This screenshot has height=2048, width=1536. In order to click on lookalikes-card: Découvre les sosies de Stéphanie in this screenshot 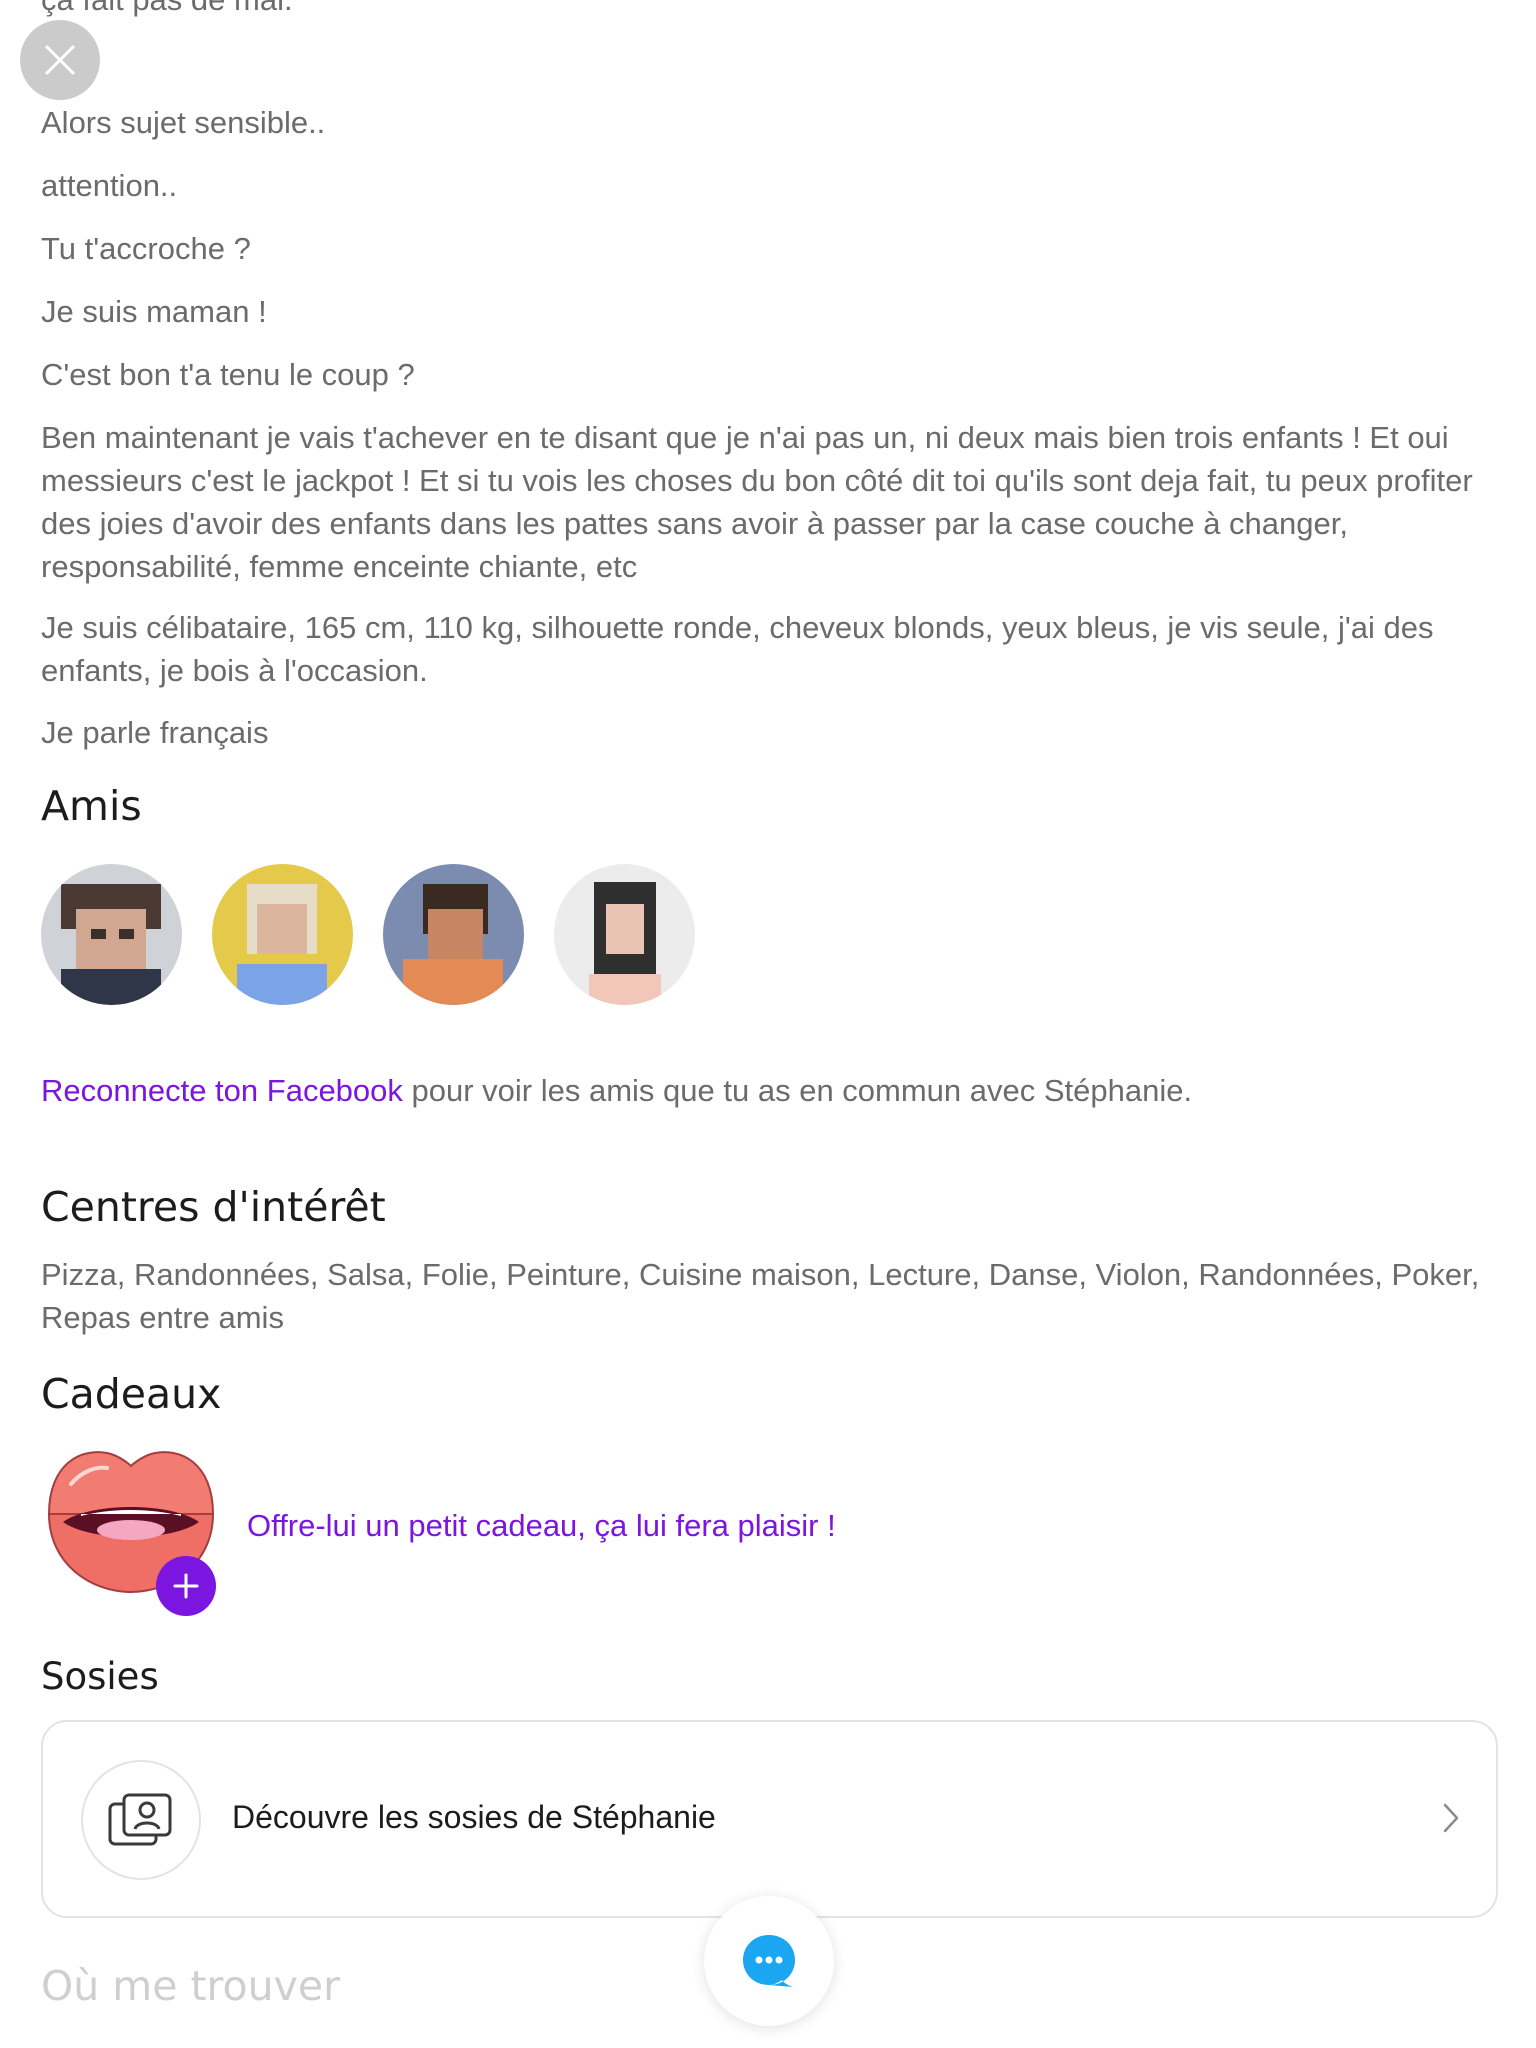, I will do `click(769, 1819)`.